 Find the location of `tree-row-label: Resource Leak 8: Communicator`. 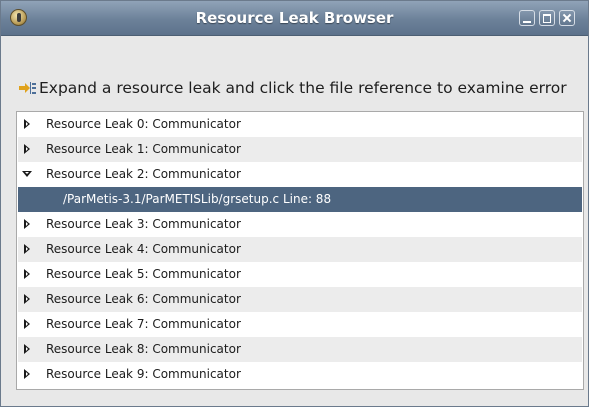

tree-row-label: Resource Leak 8: Communicator is located at coordinates (143, 349).